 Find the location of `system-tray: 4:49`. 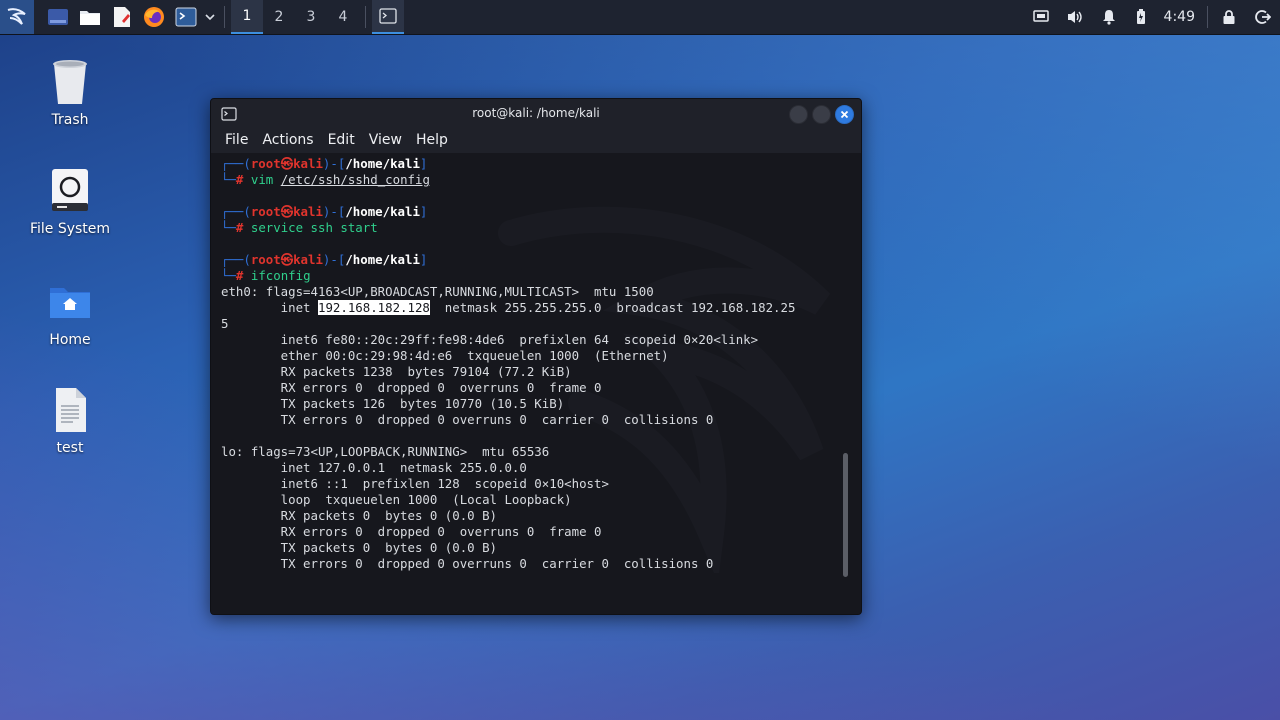

system-tray: 4:49 is located at coordinates (1152, 17).